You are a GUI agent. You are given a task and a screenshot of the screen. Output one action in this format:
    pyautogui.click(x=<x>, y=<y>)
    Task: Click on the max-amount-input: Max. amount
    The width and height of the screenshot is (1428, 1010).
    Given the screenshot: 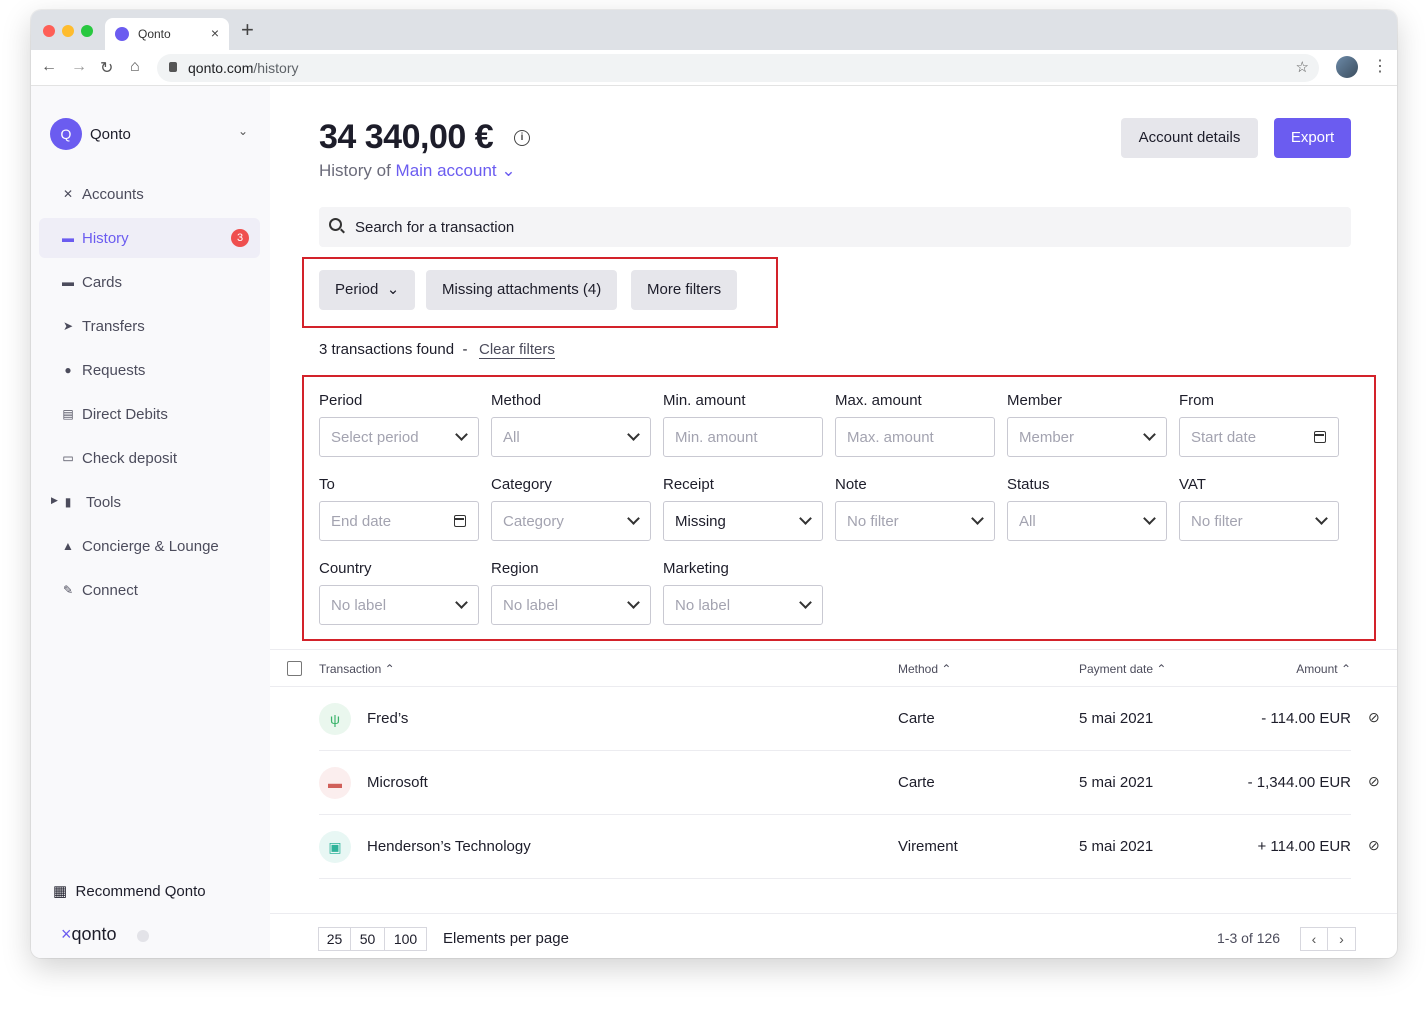 What is the action you would take?
    pyautogui.click(x=915, y=437)
    